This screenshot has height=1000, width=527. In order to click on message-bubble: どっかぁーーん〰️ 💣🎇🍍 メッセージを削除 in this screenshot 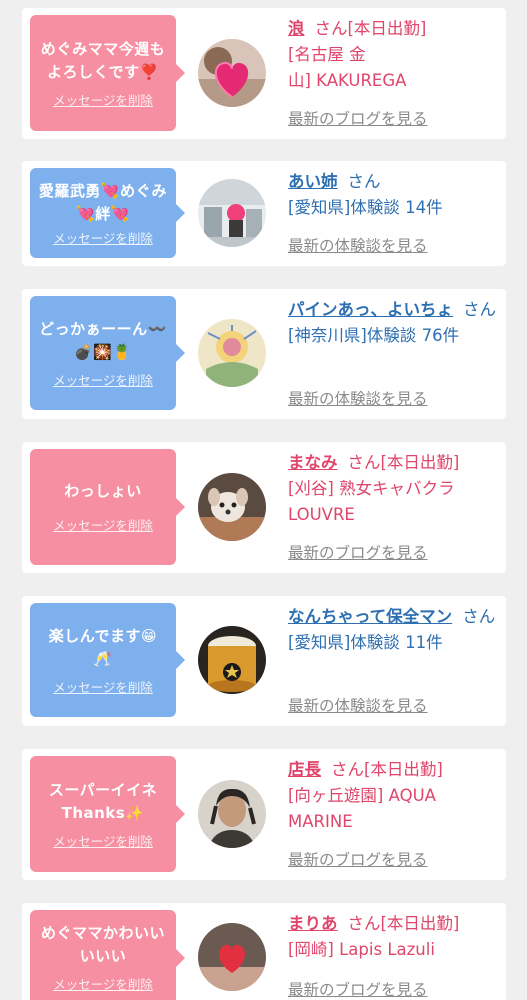, I will do `click(107, 353)`.